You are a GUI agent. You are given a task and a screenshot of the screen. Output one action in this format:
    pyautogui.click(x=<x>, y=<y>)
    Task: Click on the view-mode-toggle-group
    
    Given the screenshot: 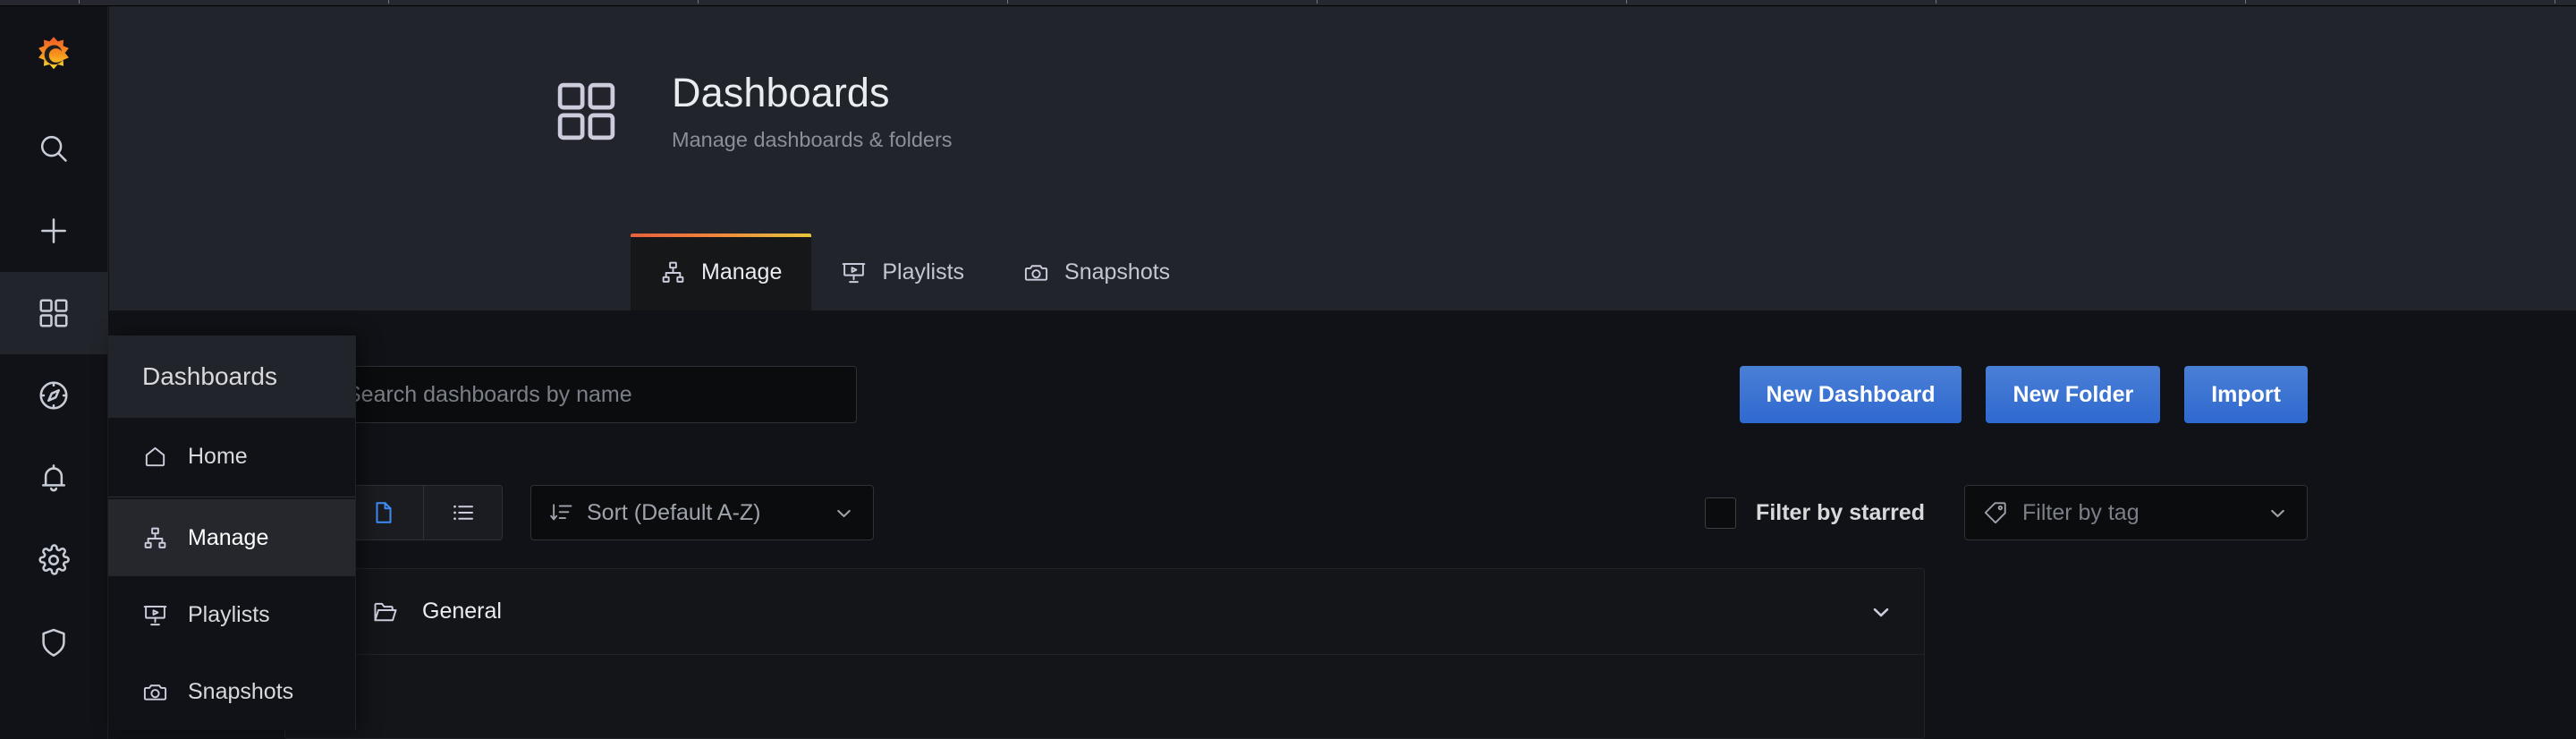 What is the action you would take?
    pyautogui.click(x=423, y=512)
    